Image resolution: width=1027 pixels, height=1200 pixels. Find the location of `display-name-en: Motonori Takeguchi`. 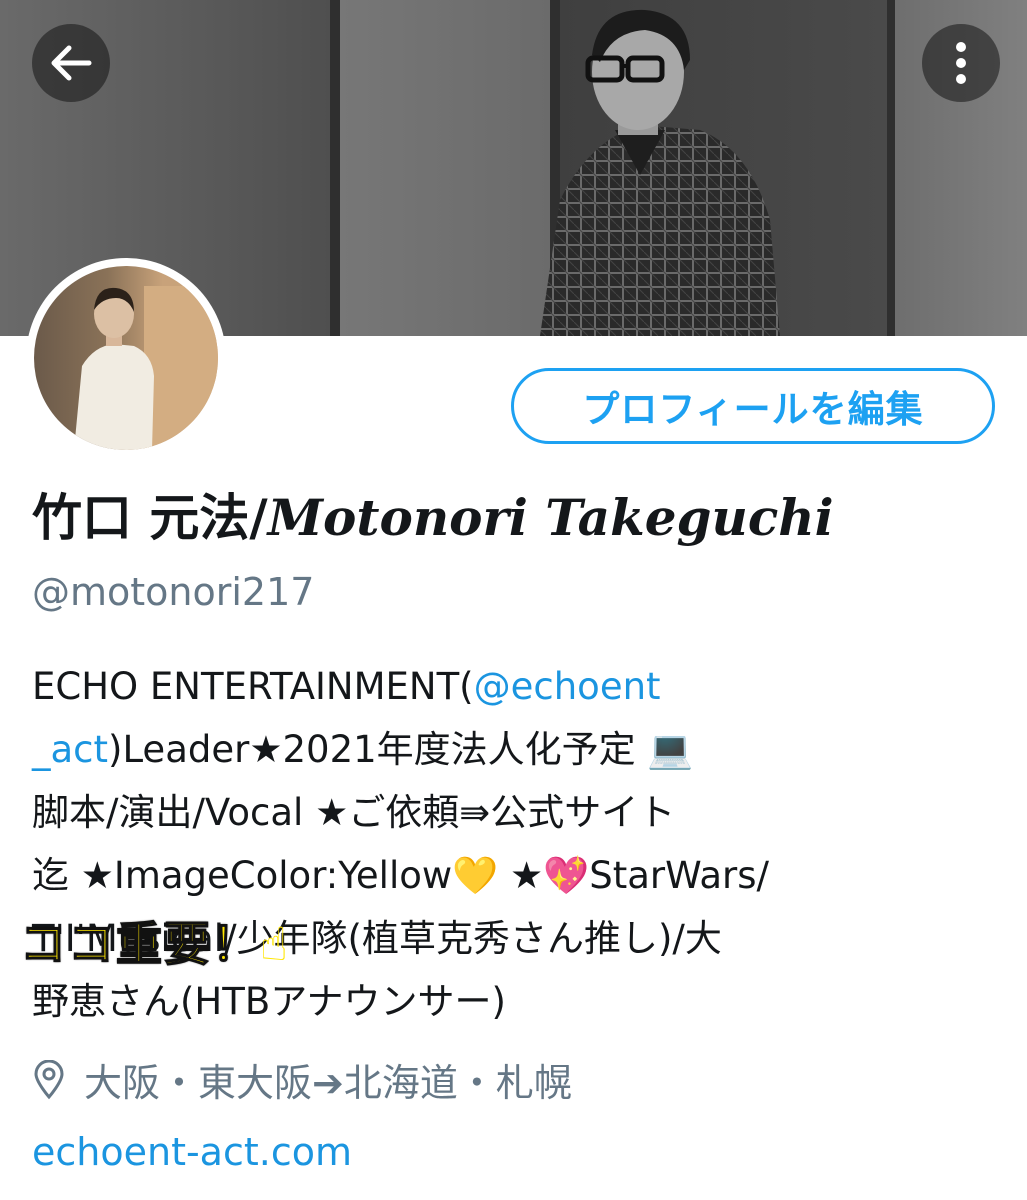

display-name-en: Motonori Takeguchi is located at coordinates (550, 517).